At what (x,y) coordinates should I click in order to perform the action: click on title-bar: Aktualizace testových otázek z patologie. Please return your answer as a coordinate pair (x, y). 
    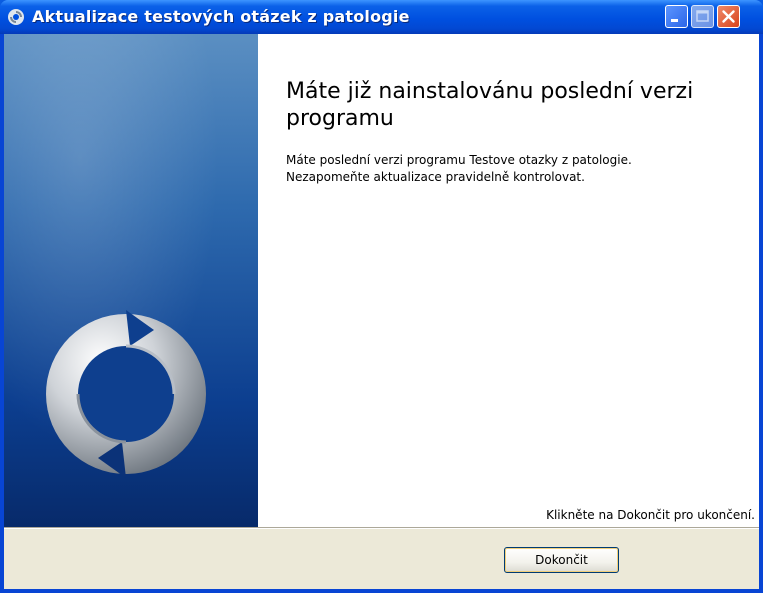
    Looking at the image, I should click on (381, 17).